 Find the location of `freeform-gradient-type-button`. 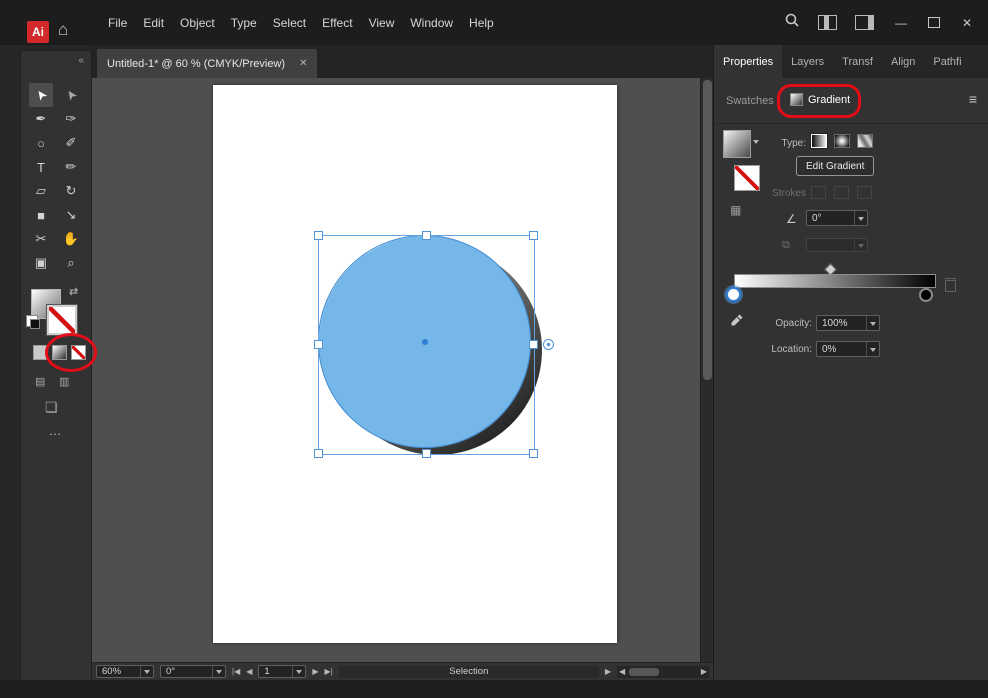

freeform-gradient-type-button is located at coordinates (865, 141).